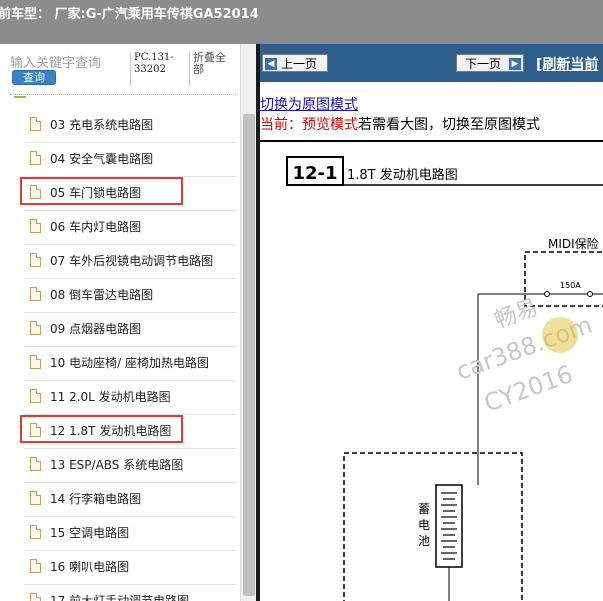  I want to click on scrollbar-thumb, so click(249, 355).